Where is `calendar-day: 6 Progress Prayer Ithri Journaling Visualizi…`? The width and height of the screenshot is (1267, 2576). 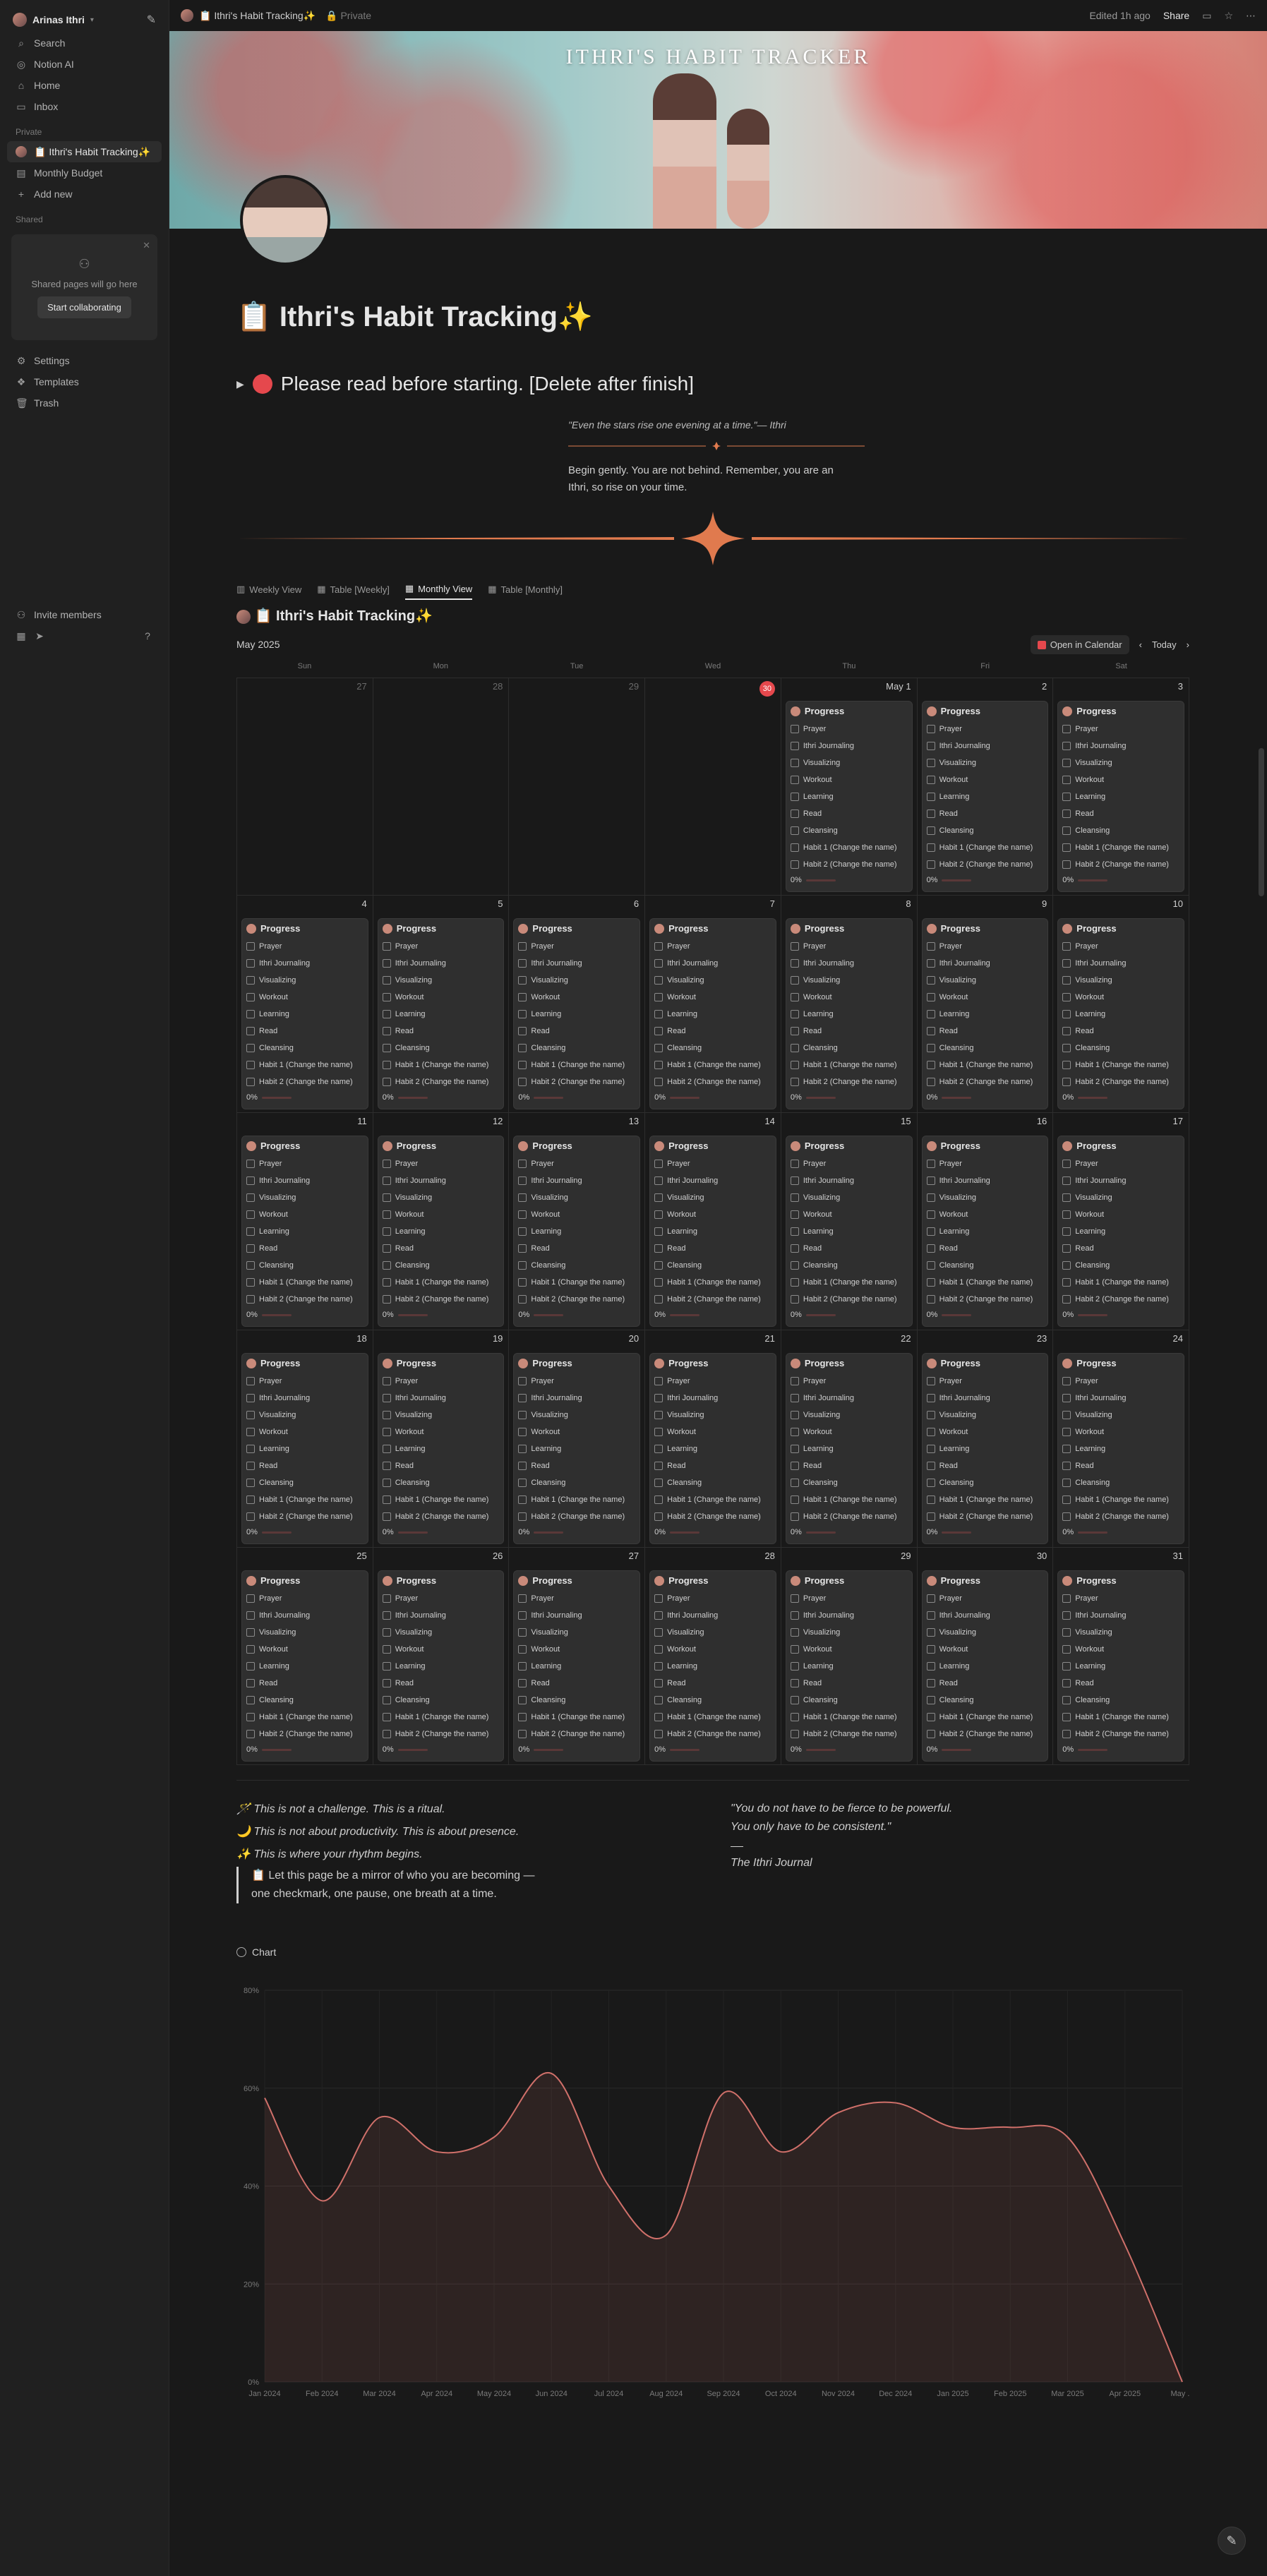
calendar-day: 6 Progress Prayer Ithri Journaling Visualizi… is located at coordinates (577, 1004).